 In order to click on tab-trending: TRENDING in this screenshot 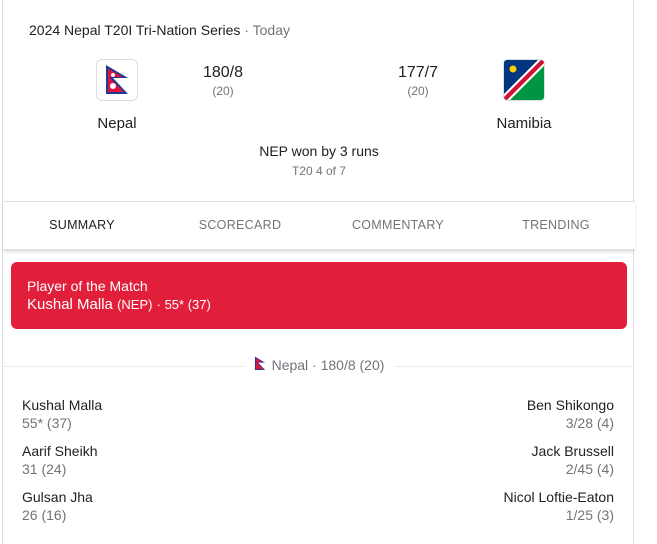, I will do `click(556, 225)`.